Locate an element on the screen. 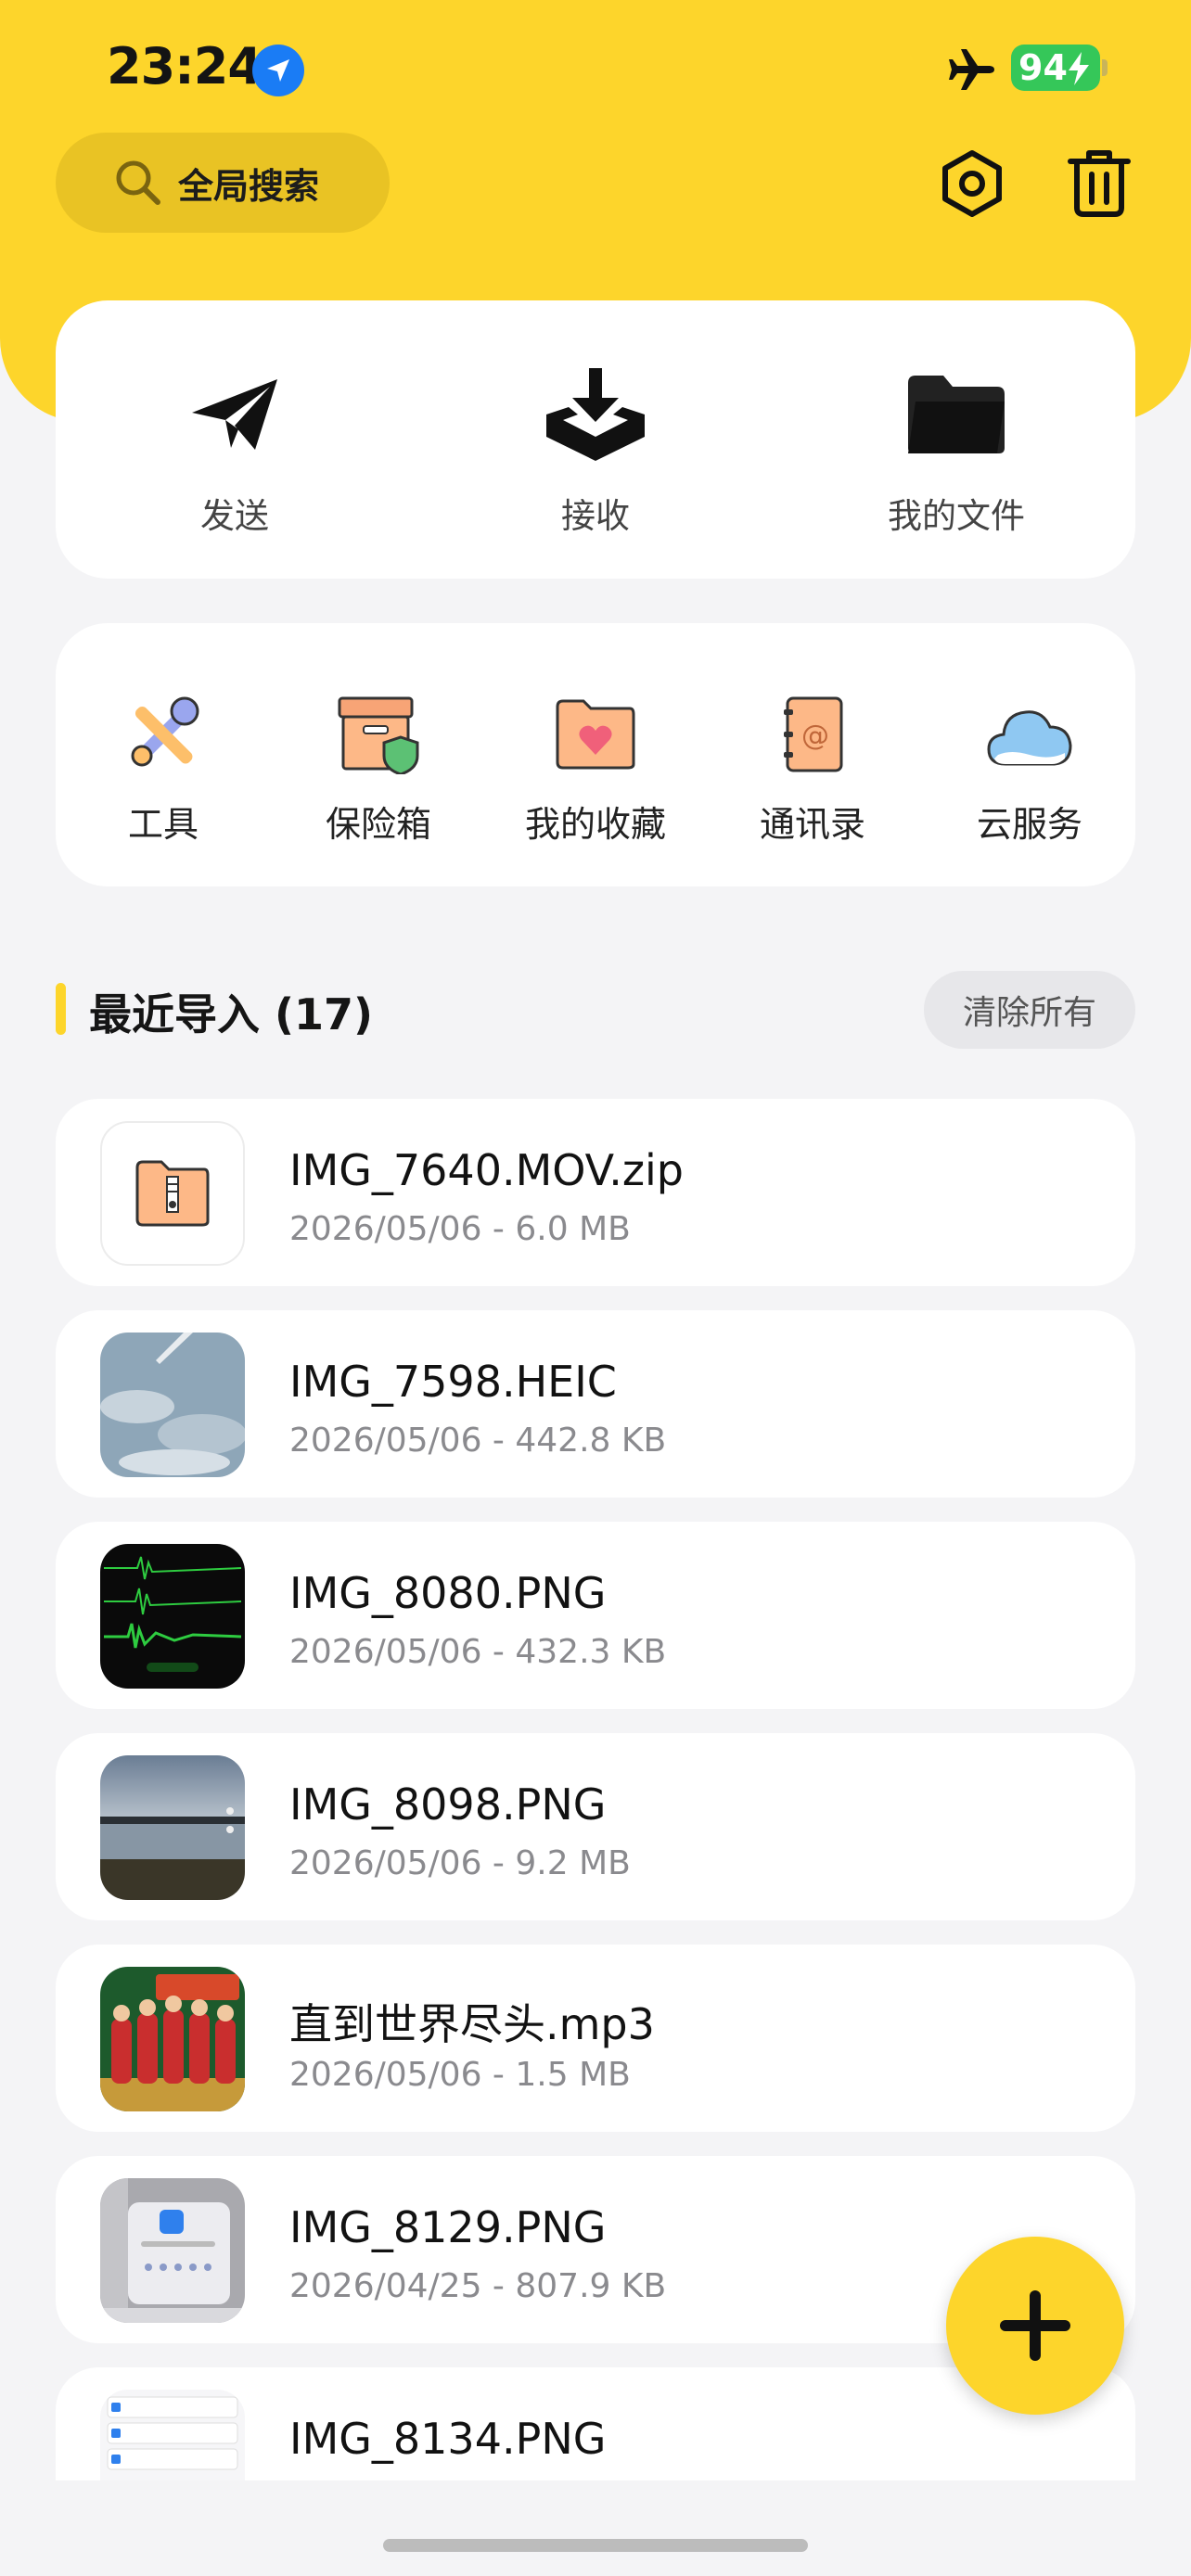 The image size is (1191, 2576). list-screenshot-thumbnail is located at coordinates (172, 2435).